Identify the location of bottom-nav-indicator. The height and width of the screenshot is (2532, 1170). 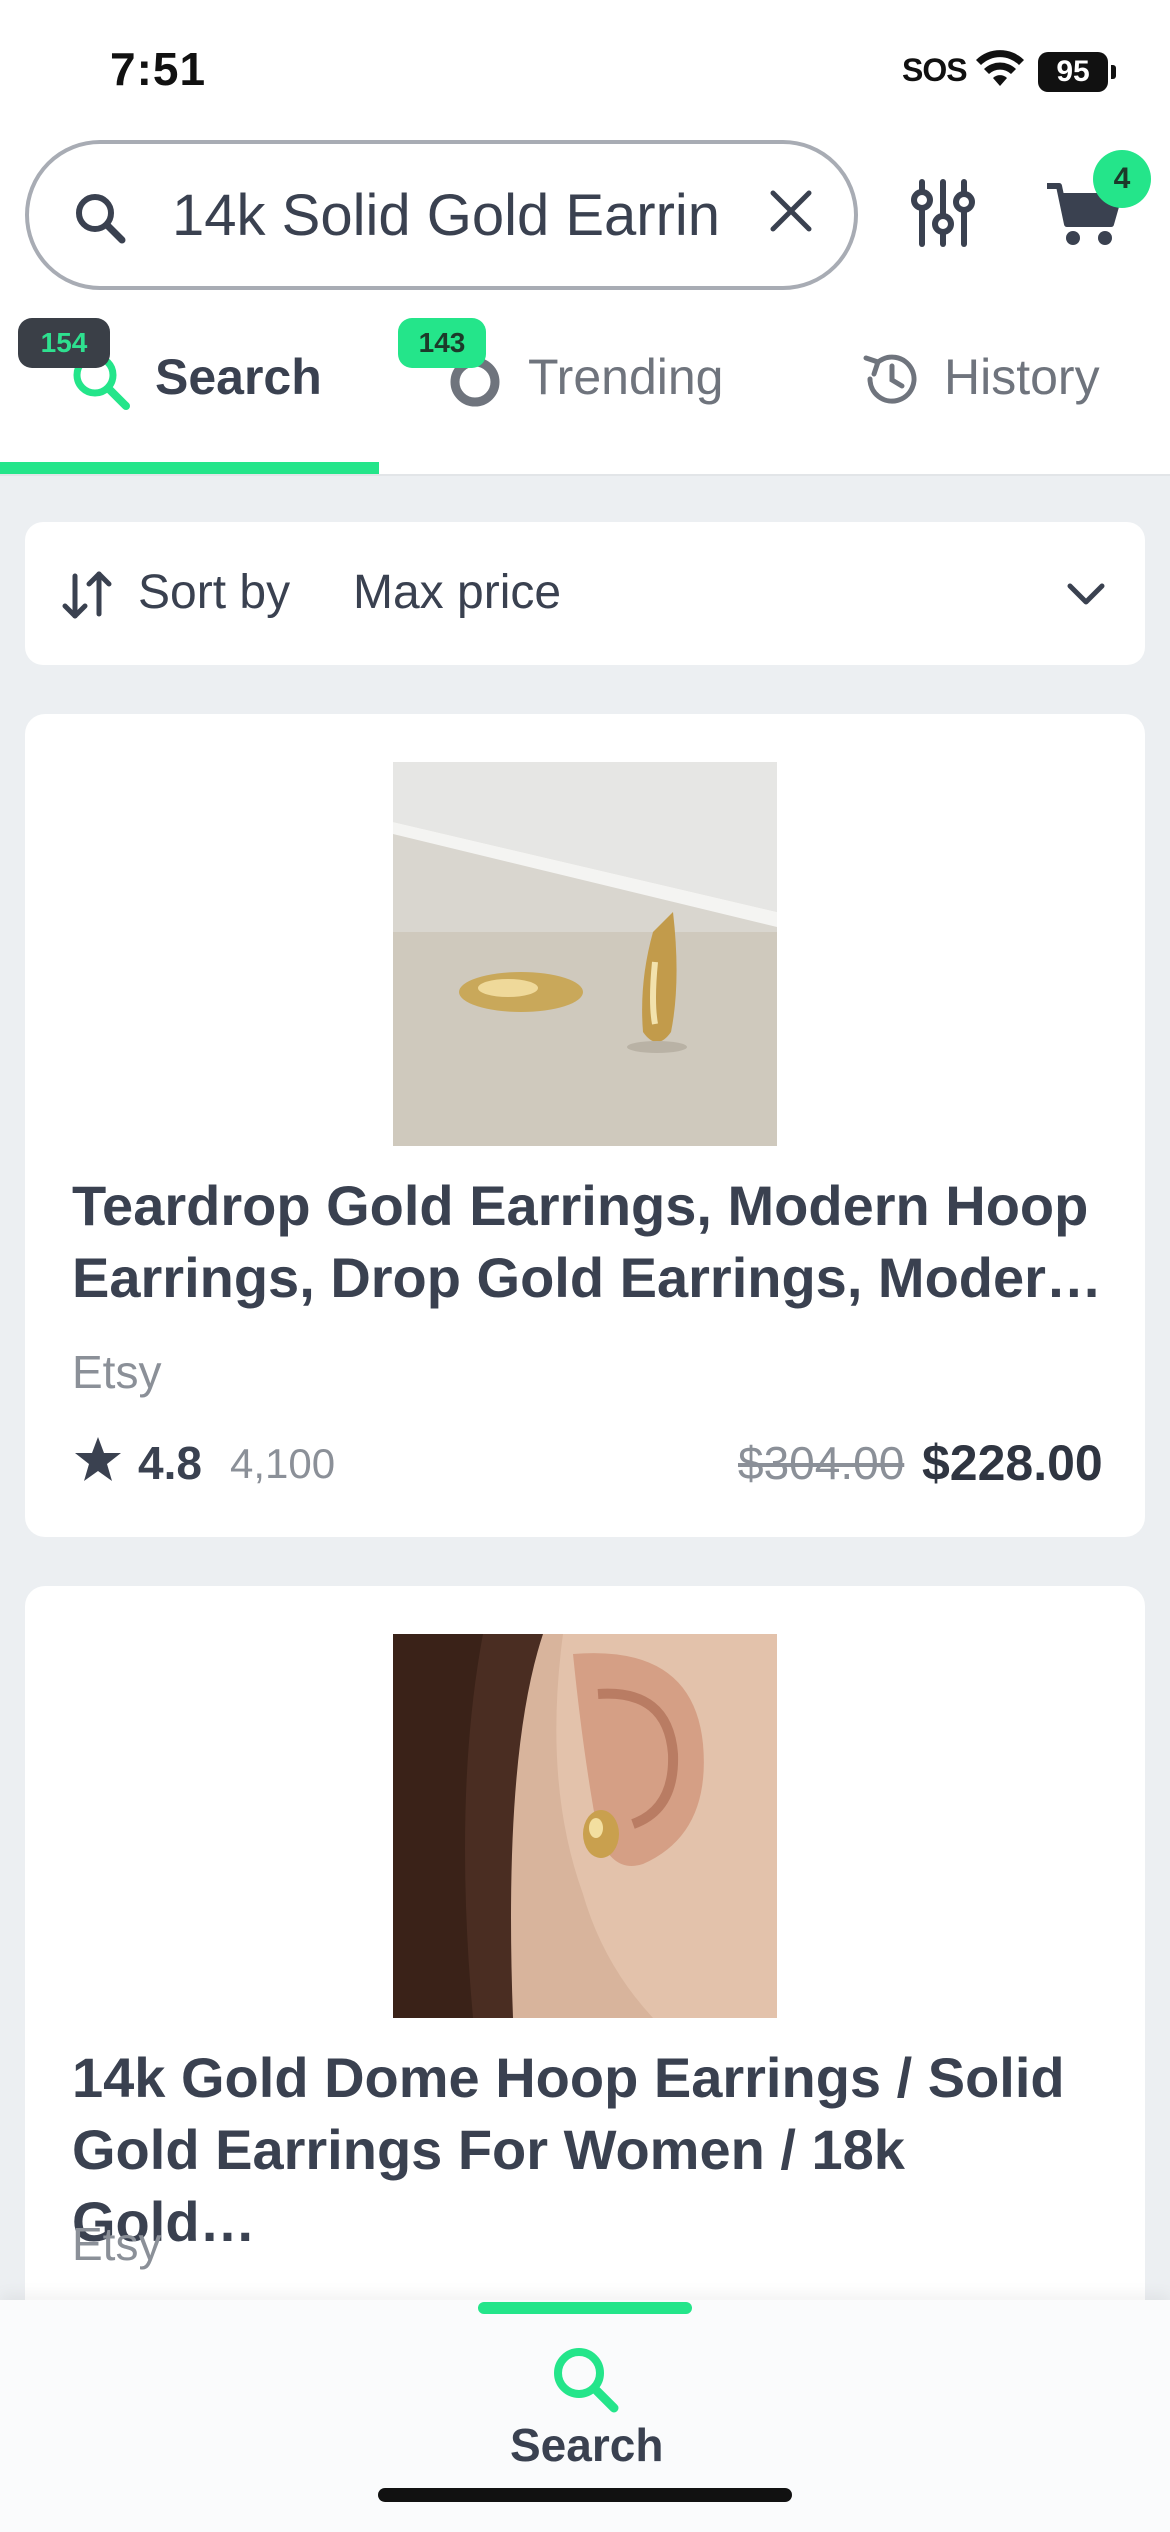
(585, 2308).